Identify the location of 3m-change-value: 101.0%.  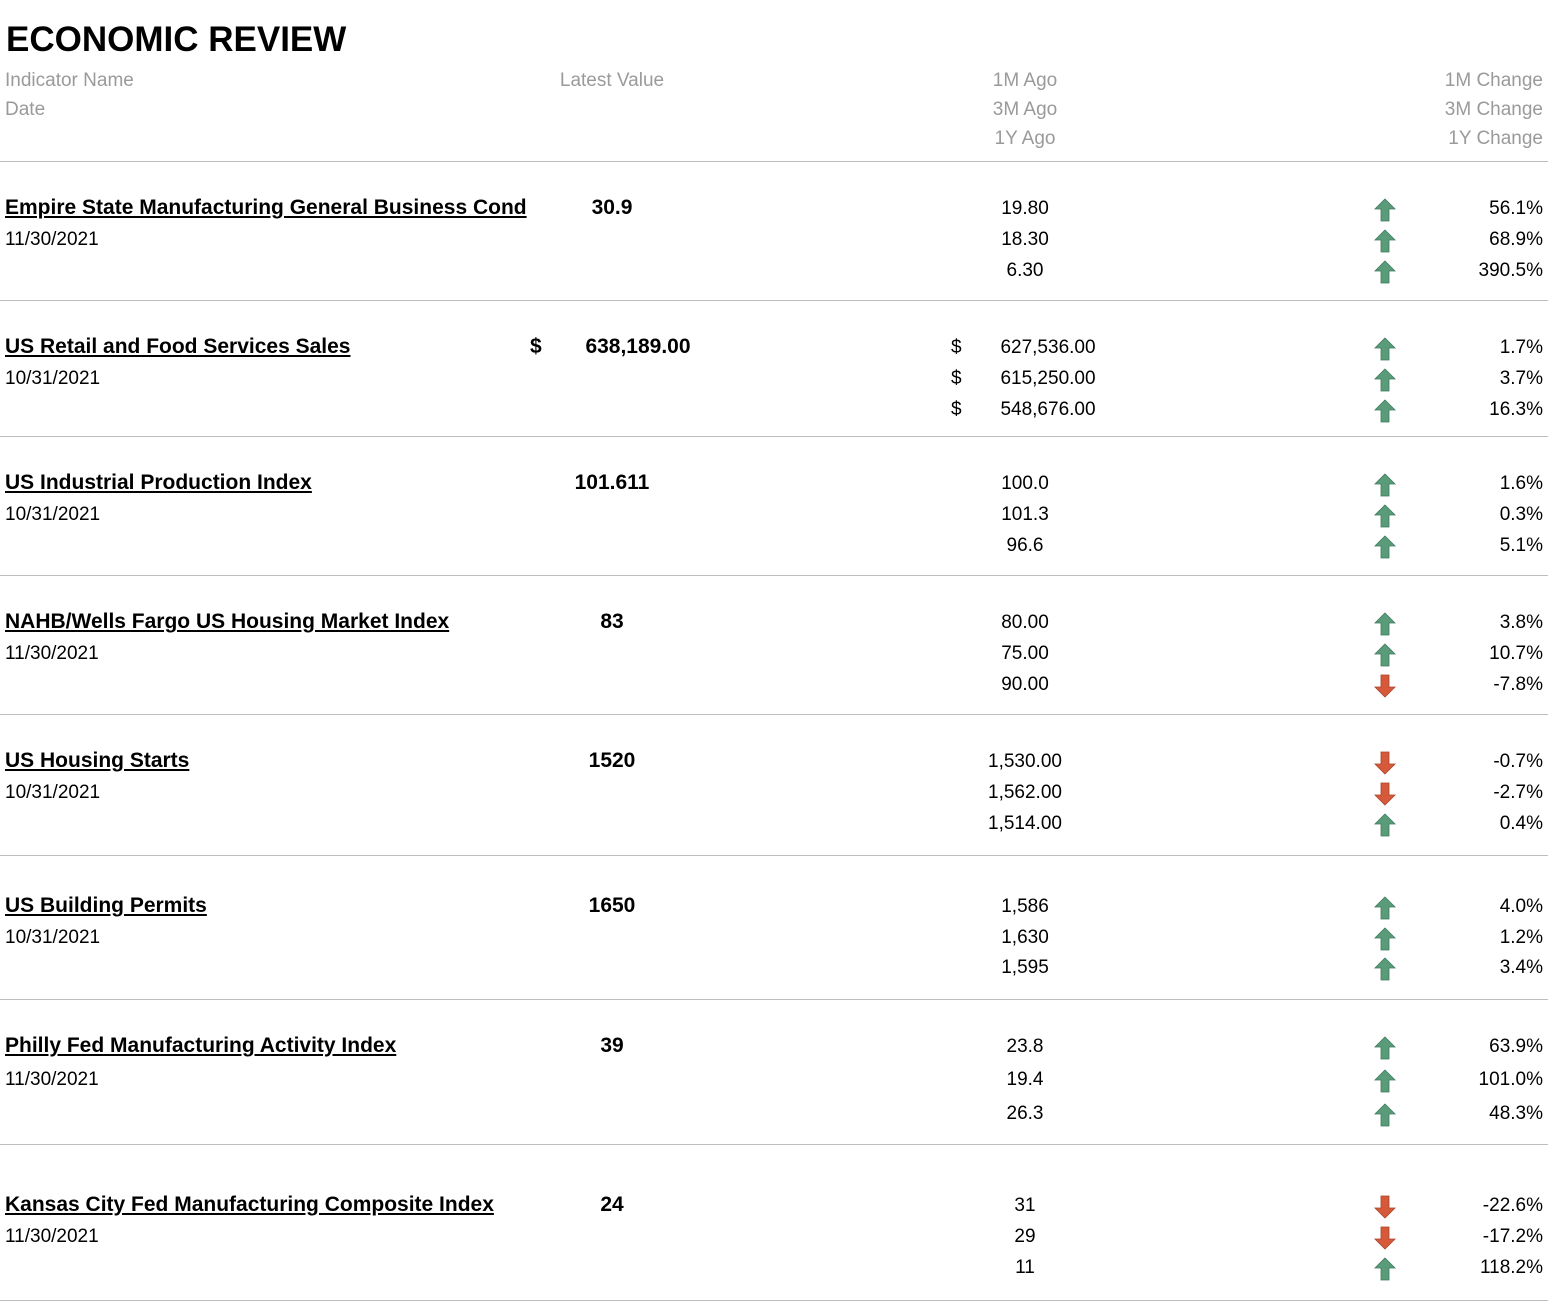
(1510, 1079).